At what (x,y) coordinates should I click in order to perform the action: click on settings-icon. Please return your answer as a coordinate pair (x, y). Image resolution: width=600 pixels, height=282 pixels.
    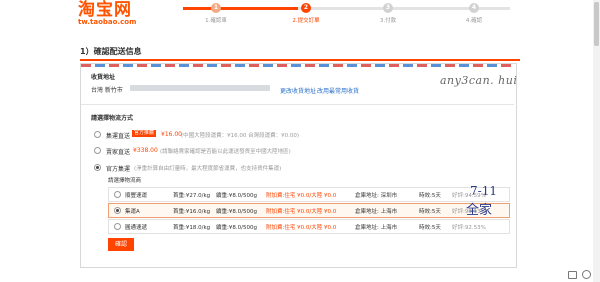
    Looking at the image, I should click on (586, 274).